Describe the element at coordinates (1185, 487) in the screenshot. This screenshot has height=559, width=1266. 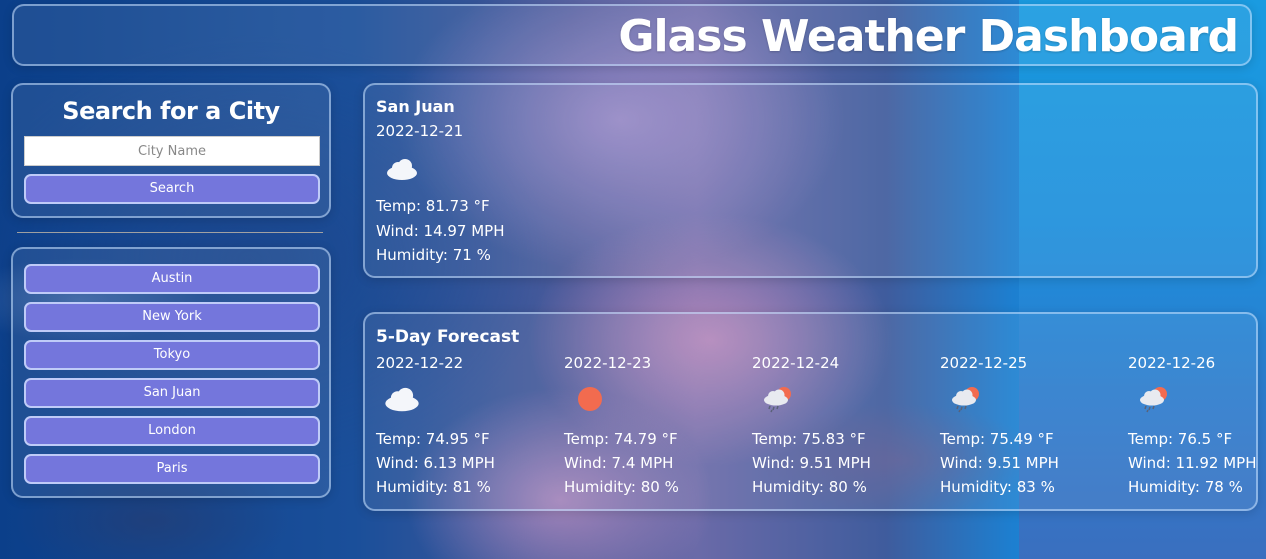
I see `forecast-humidity: Humidity: 78 %` at that location.